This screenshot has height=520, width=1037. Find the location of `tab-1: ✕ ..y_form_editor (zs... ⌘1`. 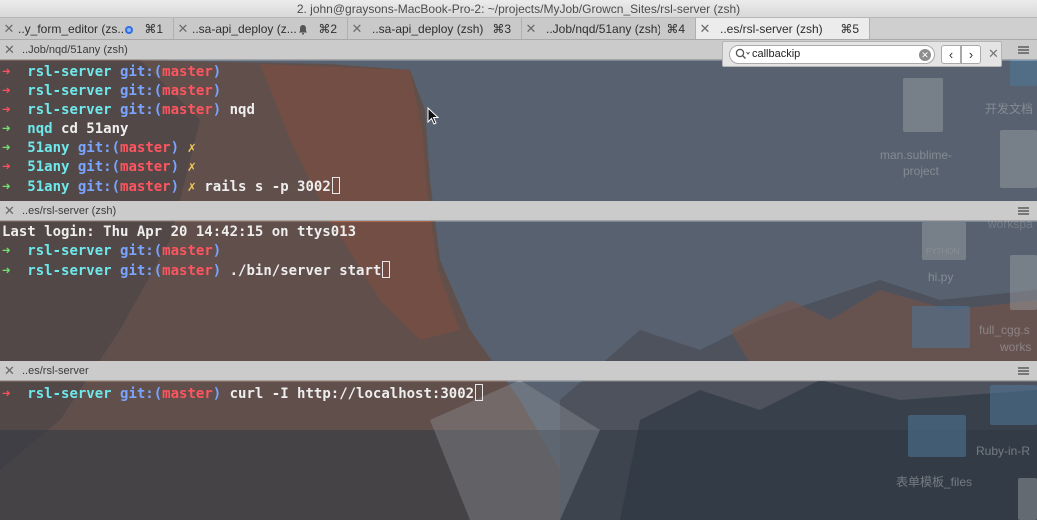

tab-1: ✕ ..y_form_editor (zs... ⌘1 is located at coordinates (87, 28).